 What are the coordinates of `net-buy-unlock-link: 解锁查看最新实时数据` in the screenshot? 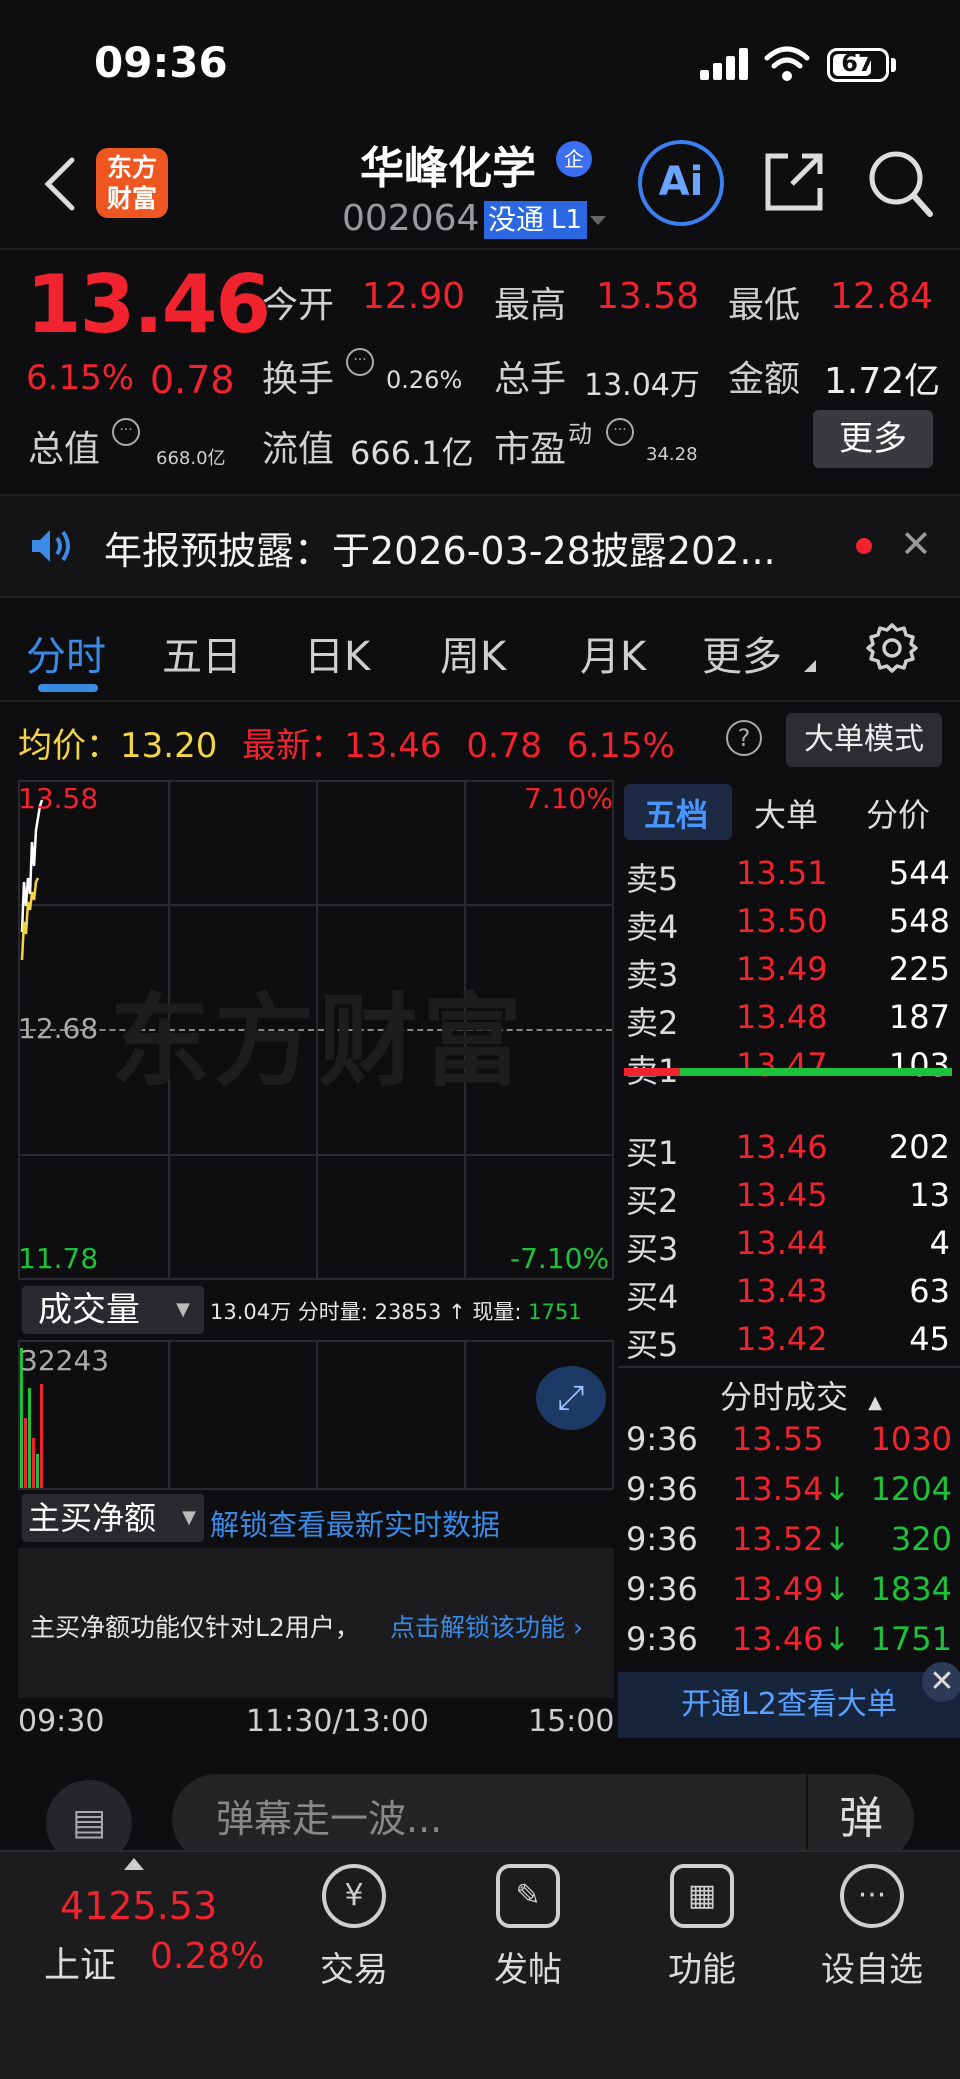 It's located at (355, 1523).